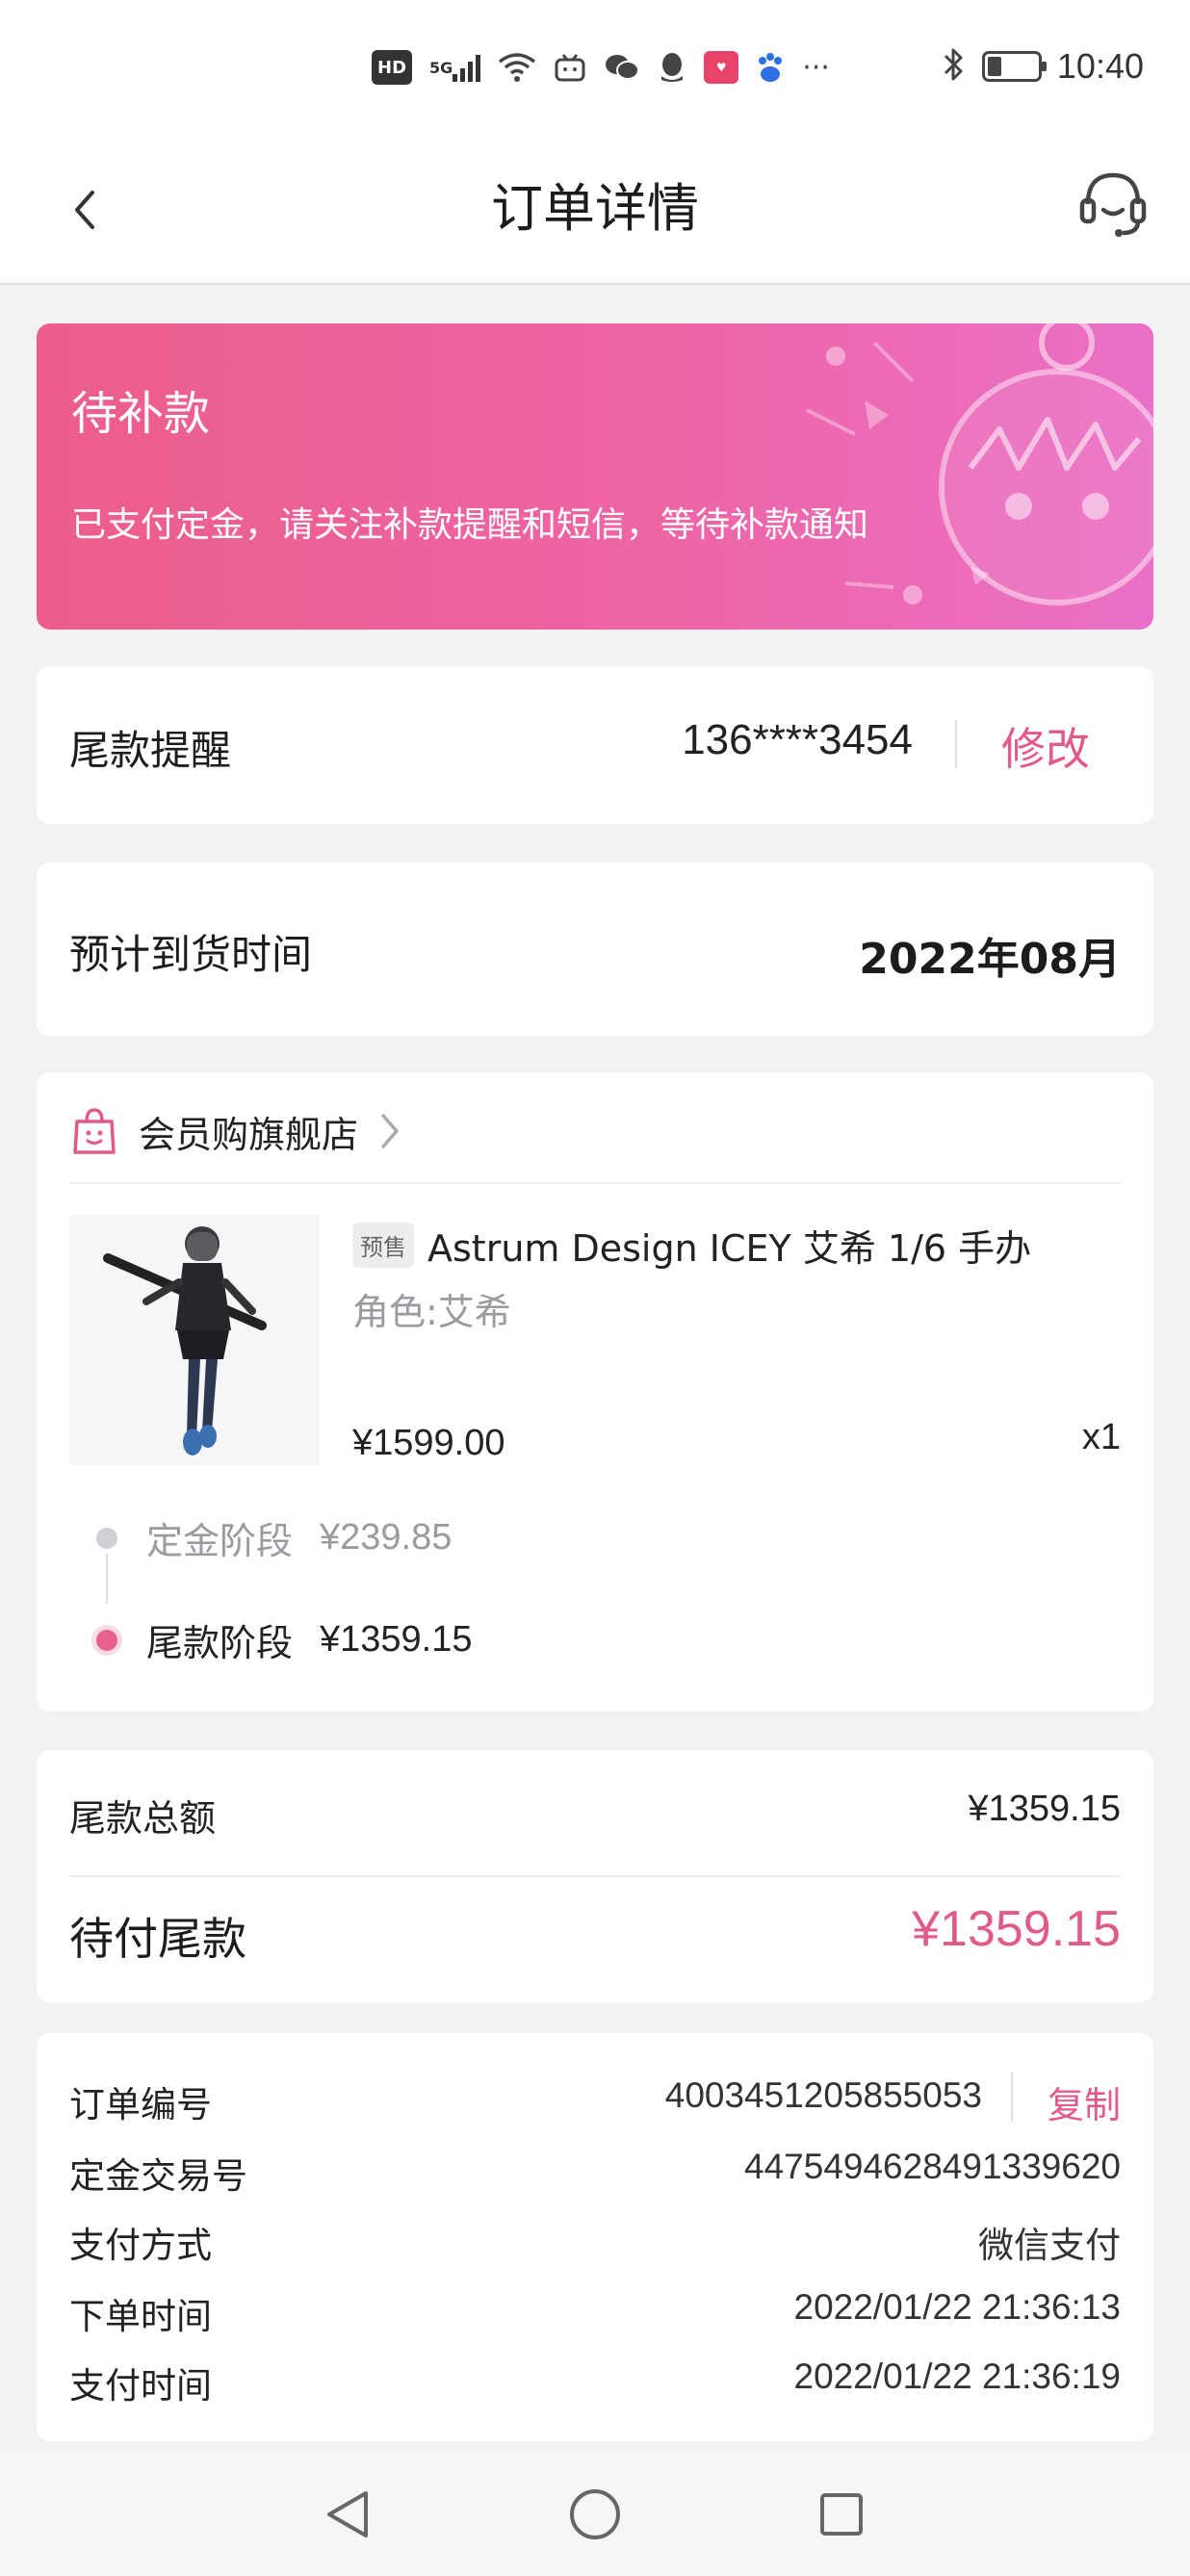 The height and width of the screenshot is (2576, 1190). I want to click on order-number-label: 订单编号, so click(141, 2104).